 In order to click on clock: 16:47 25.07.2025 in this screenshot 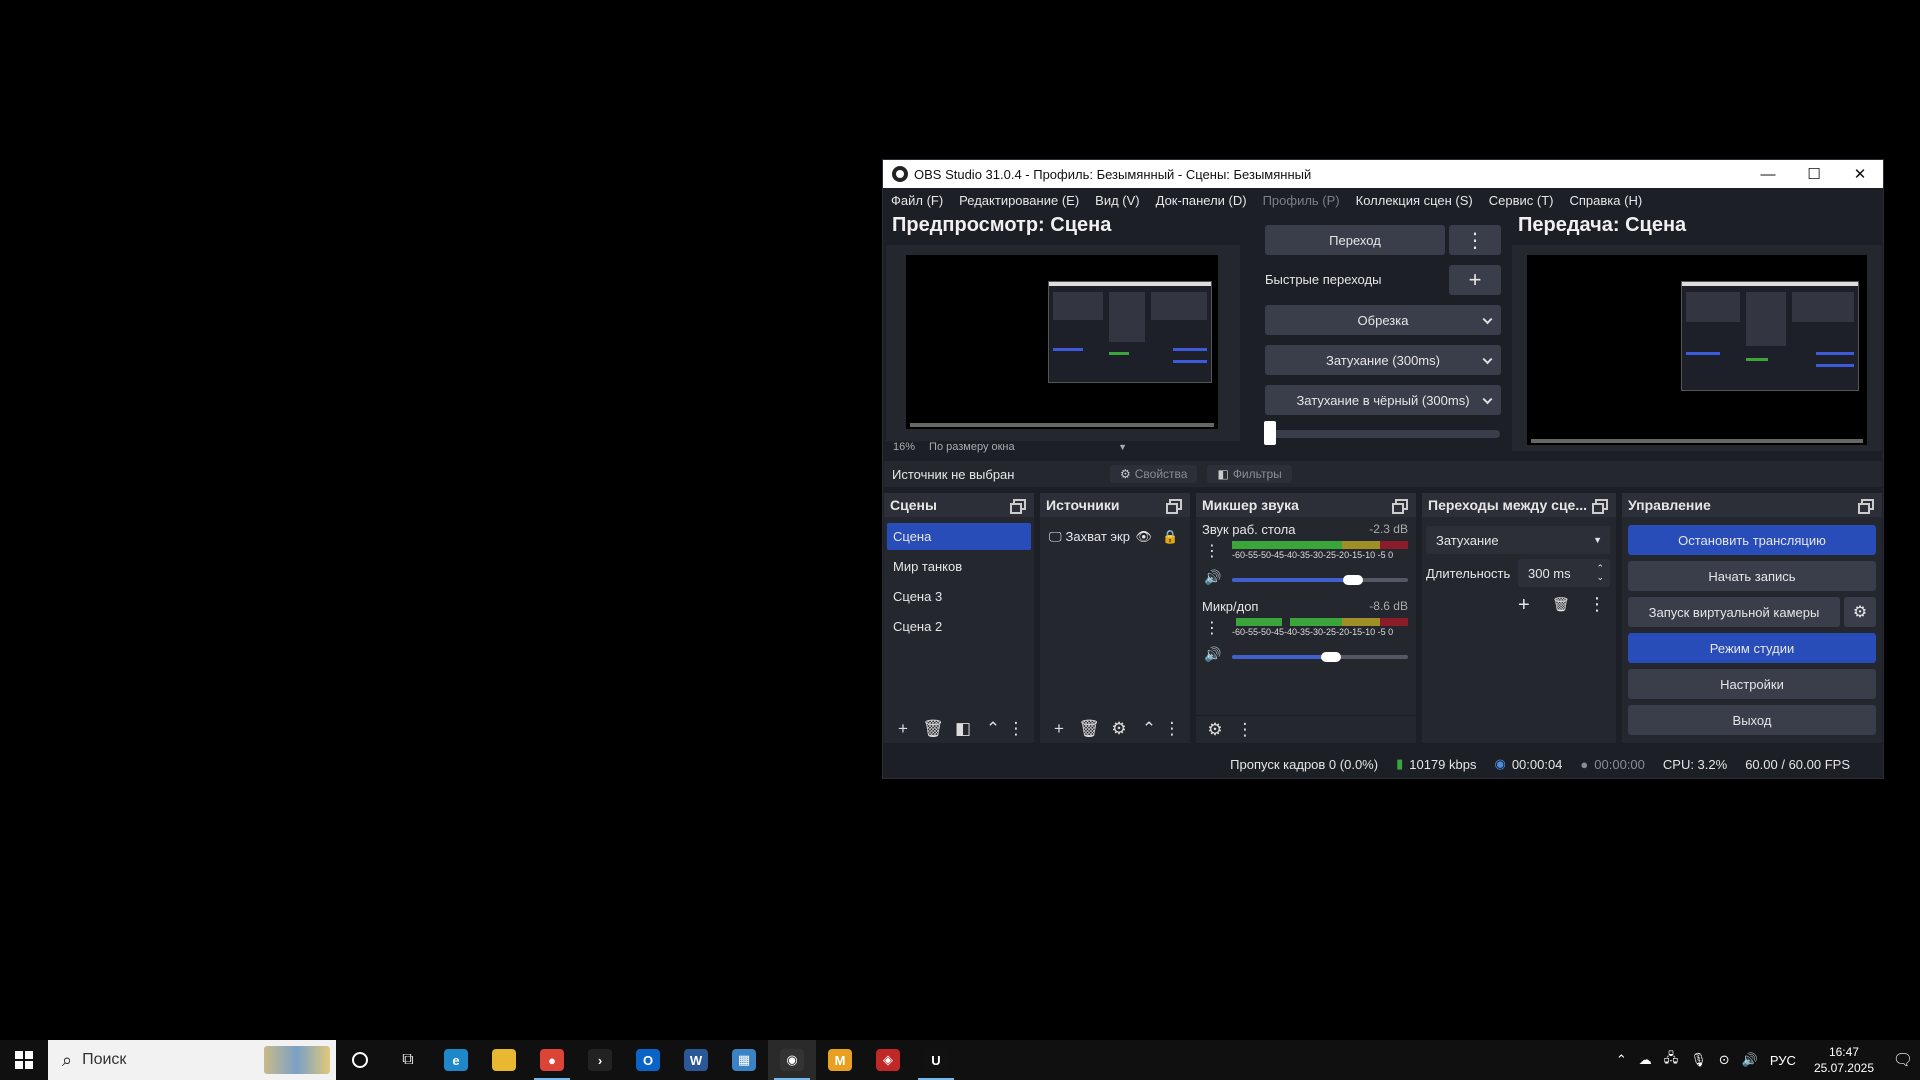, I will do `click(1844, 1060)`.